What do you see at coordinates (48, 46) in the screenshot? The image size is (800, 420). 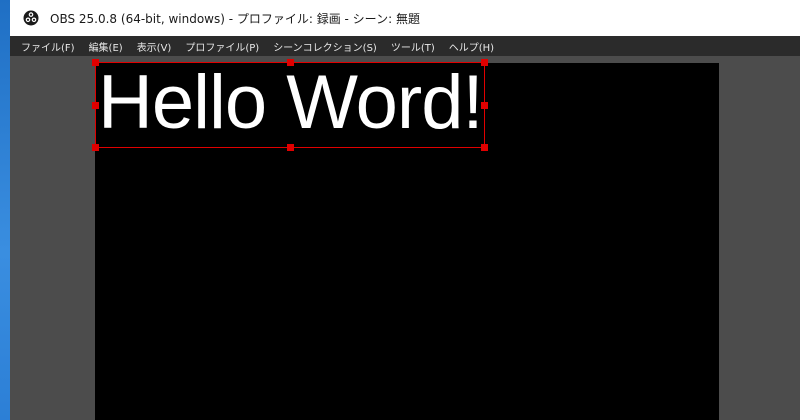 I see `menu-file: ファイル(F)` at bounding box center [48, 46].